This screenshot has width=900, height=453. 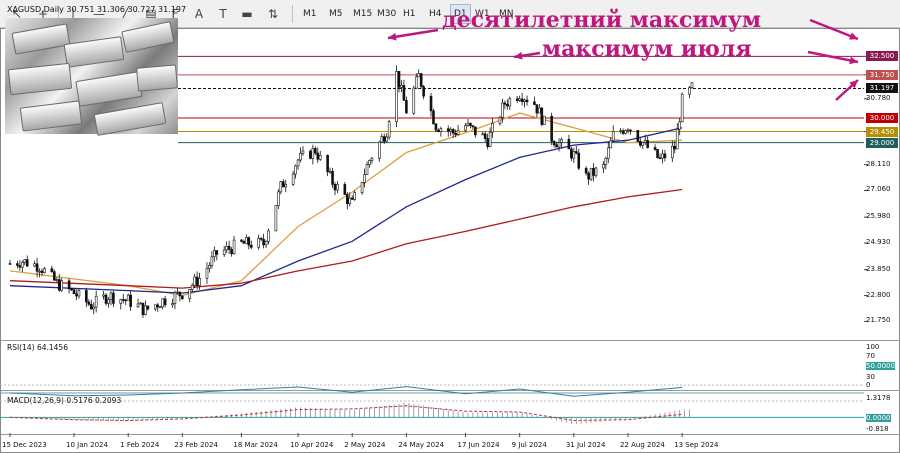 I want to click on macd-tick-label: 1.3178, so click(x=878, y=398).